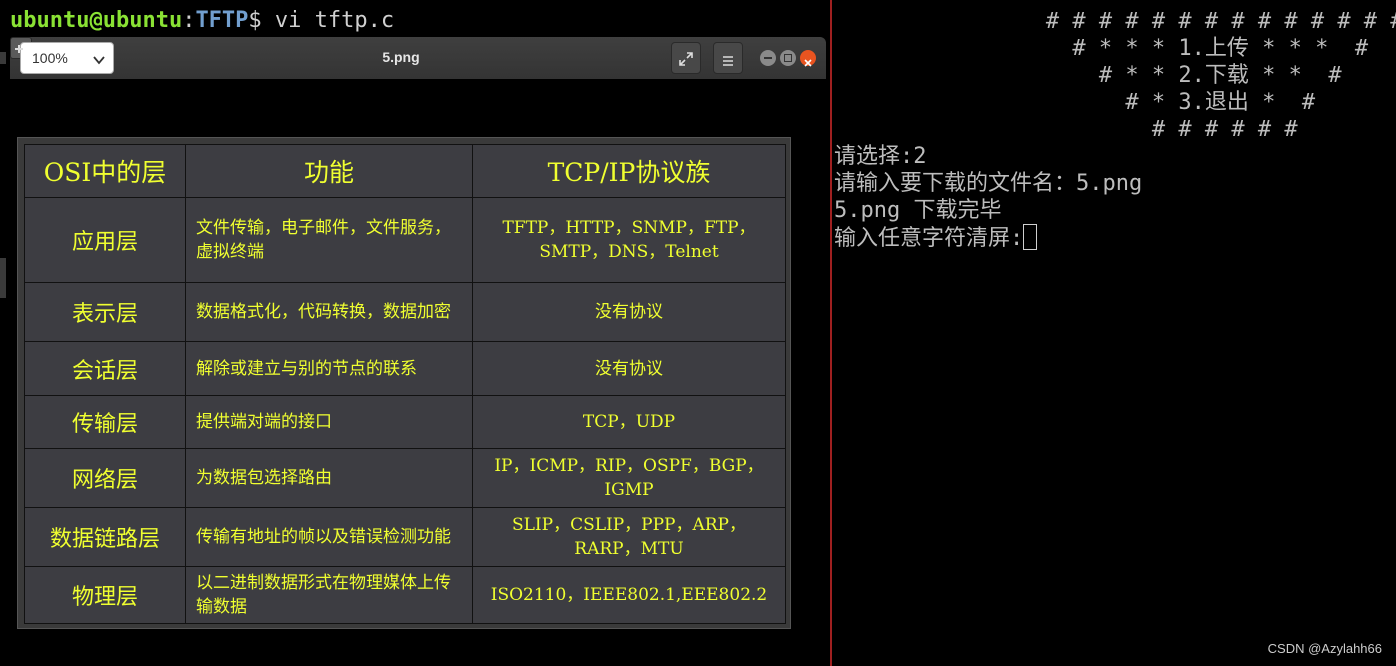 The height and width of the screenshot is (666, 1396). What do you see at coordinates (918, 210) in the screenshot?
I see `output-line: 5.png 下载完毕` at bounding box center [918, 210].